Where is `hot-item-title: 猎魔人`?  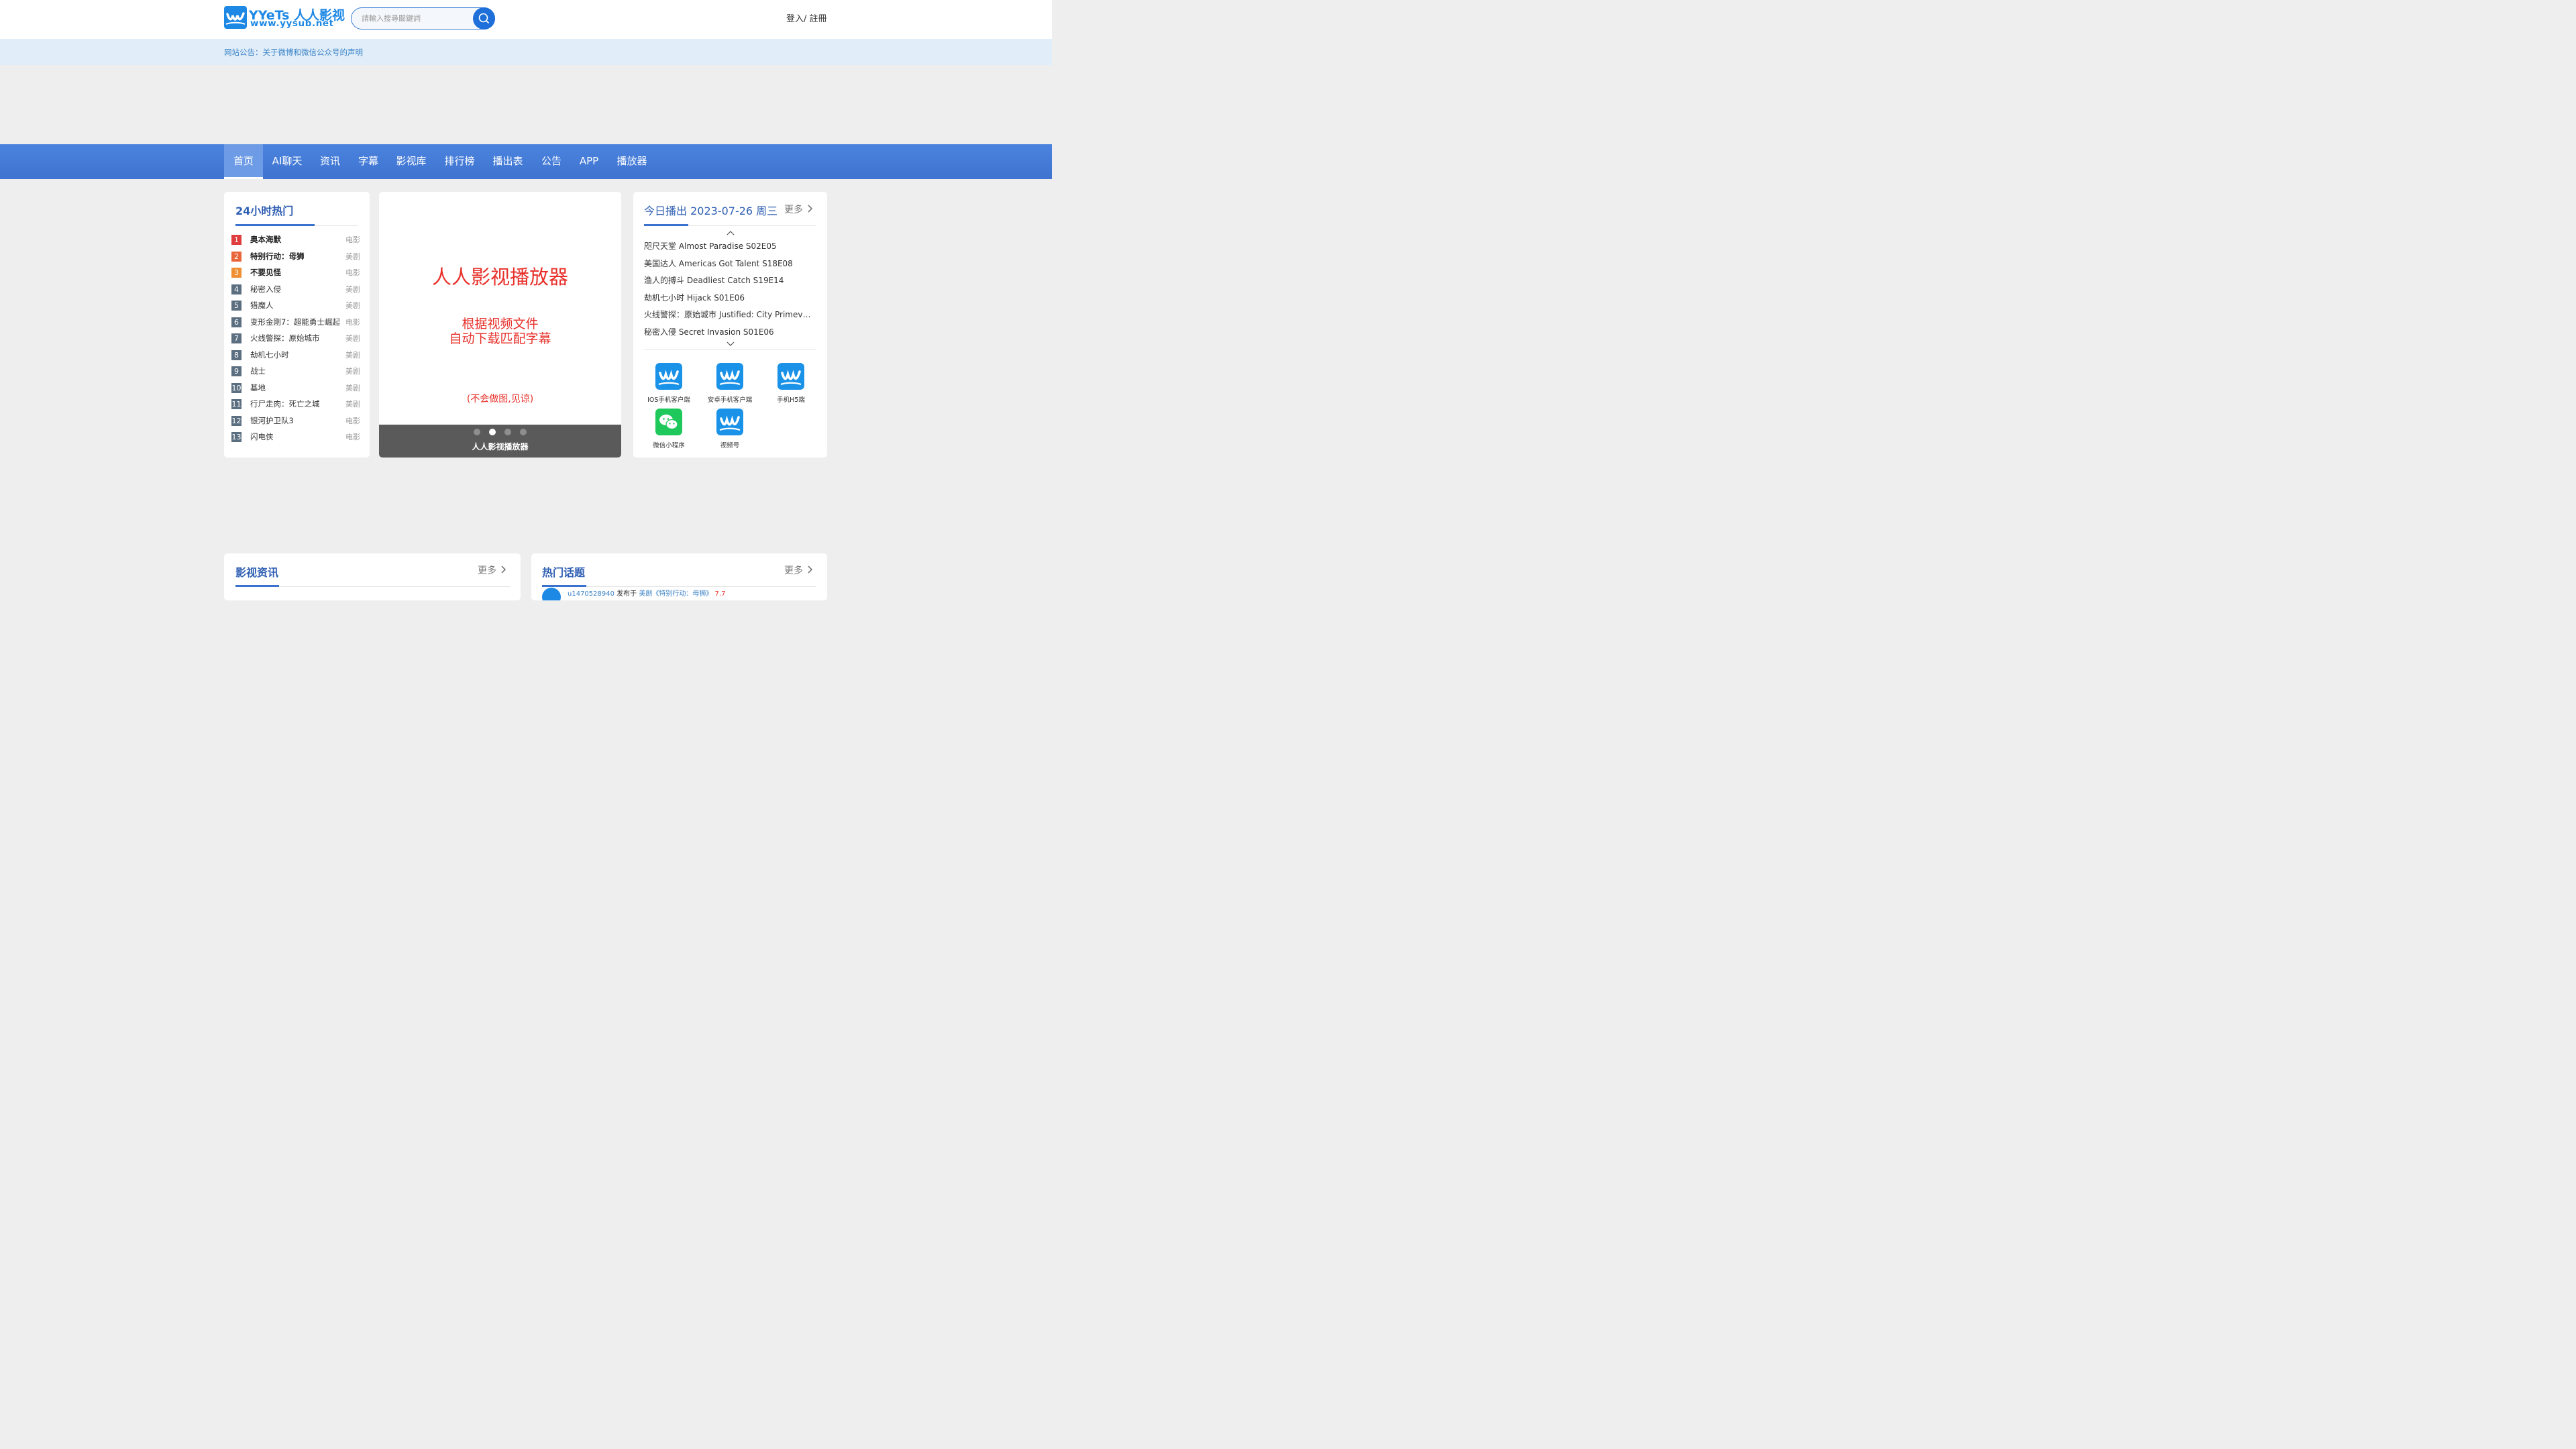 hot-item-title: 猎魔人 is located at coordinates (262, 305).